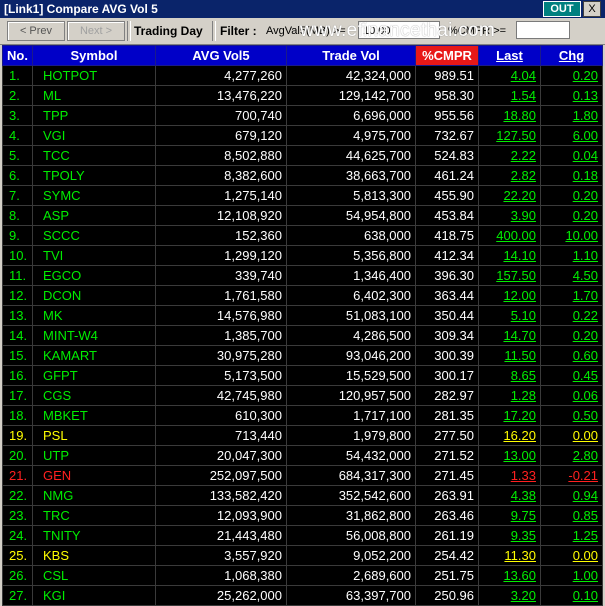 The width and height of the screenshot is (605, 606). Describe the element at coordinates (94, 275) in the screenshot. I see `row-symbol: EGCO` at that location.